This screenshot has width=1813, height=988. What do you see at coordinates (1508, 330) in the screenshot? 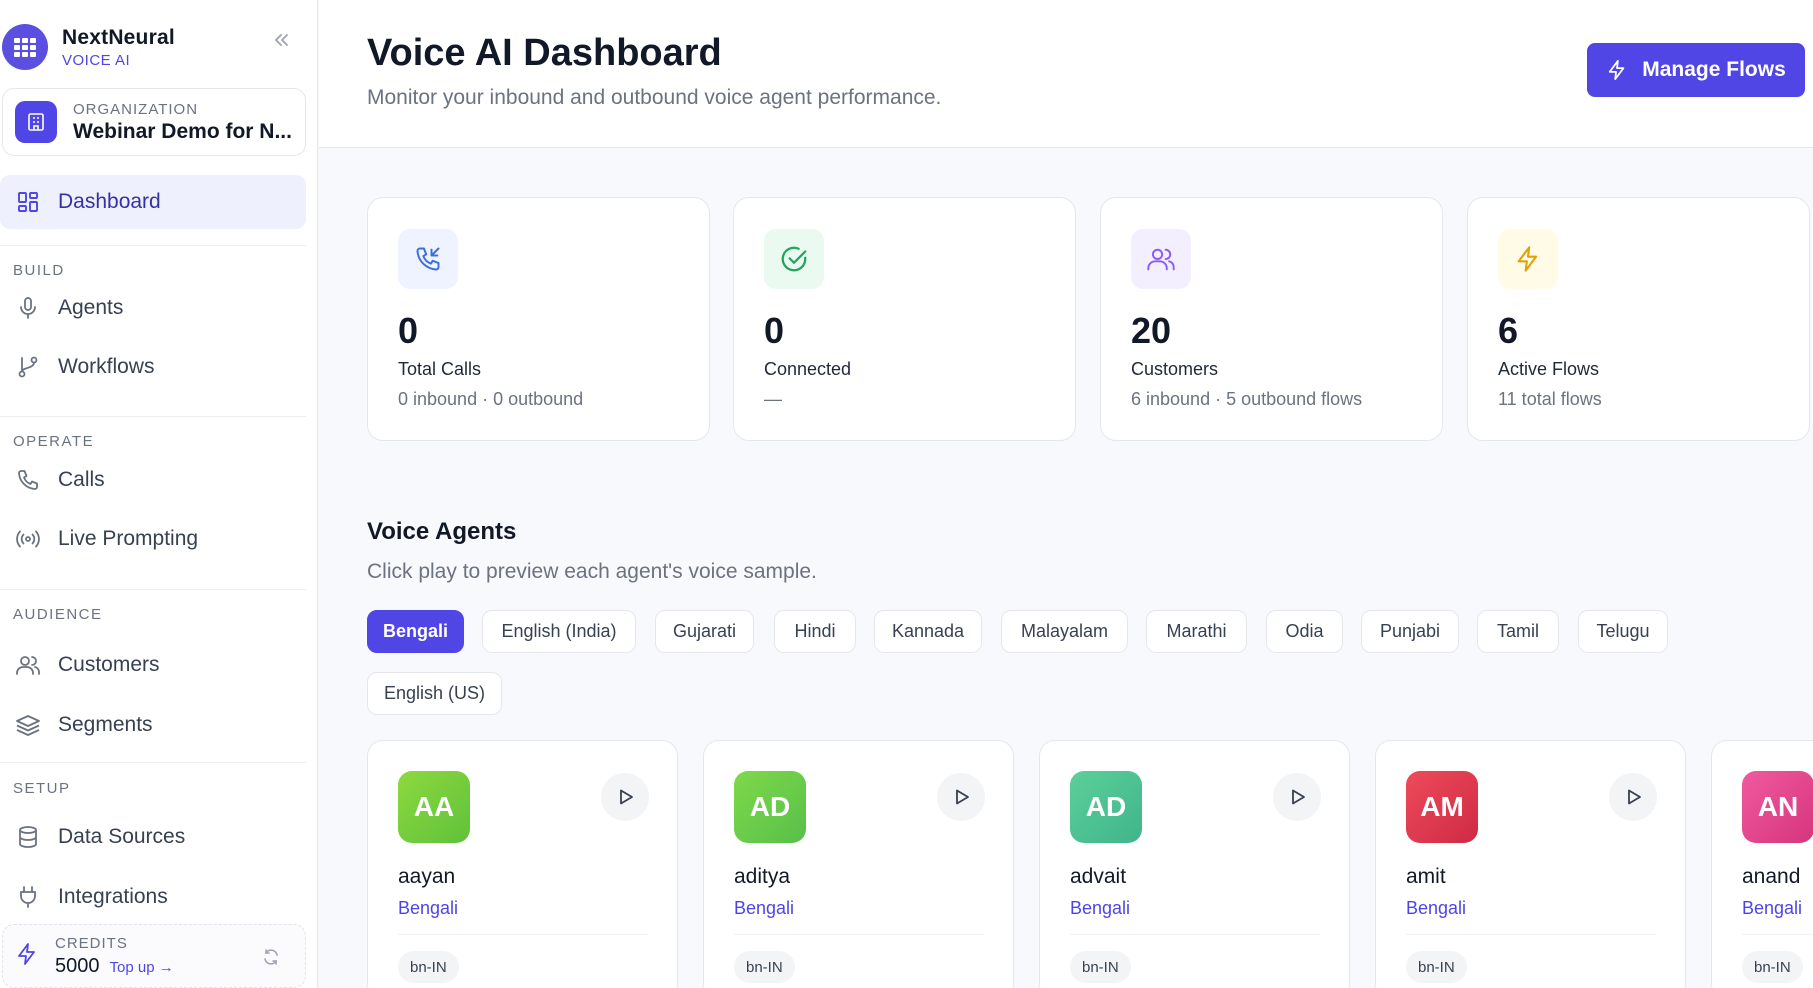
I see `stat-value: 6` at bounding box center [1508, 330].